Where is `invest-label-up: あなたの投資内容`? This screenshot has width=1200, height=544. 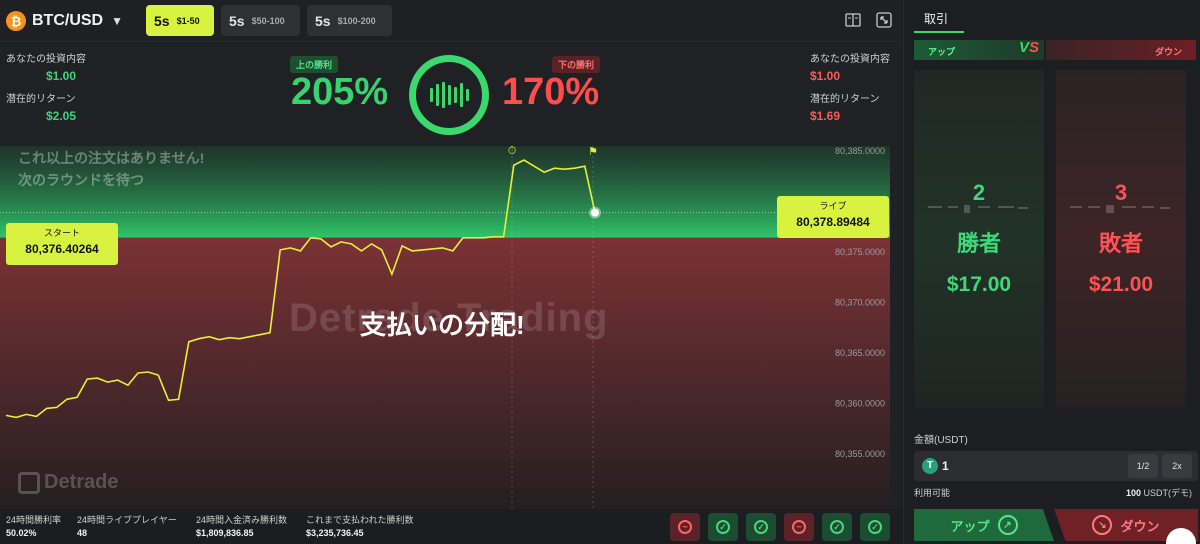 invest-label-up: あなたの投資内容 is located at coordinates (46, 59).